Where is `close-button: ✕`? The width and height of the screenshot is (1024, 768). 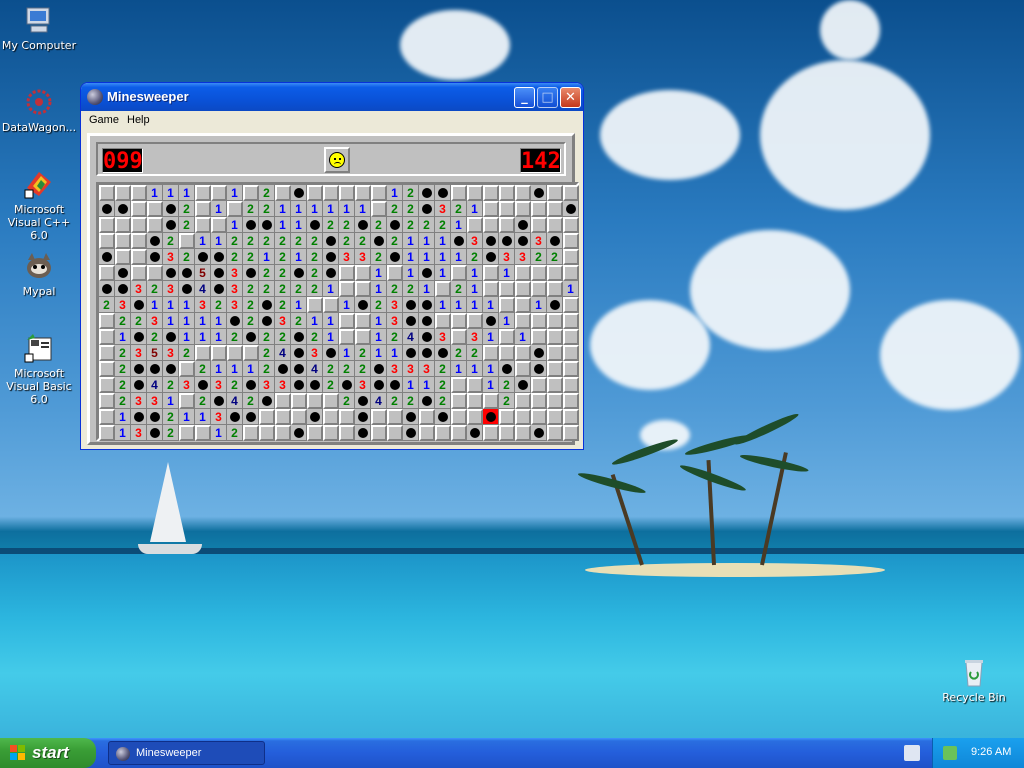 close-button: ✕ is located at coordinates (570, 97).